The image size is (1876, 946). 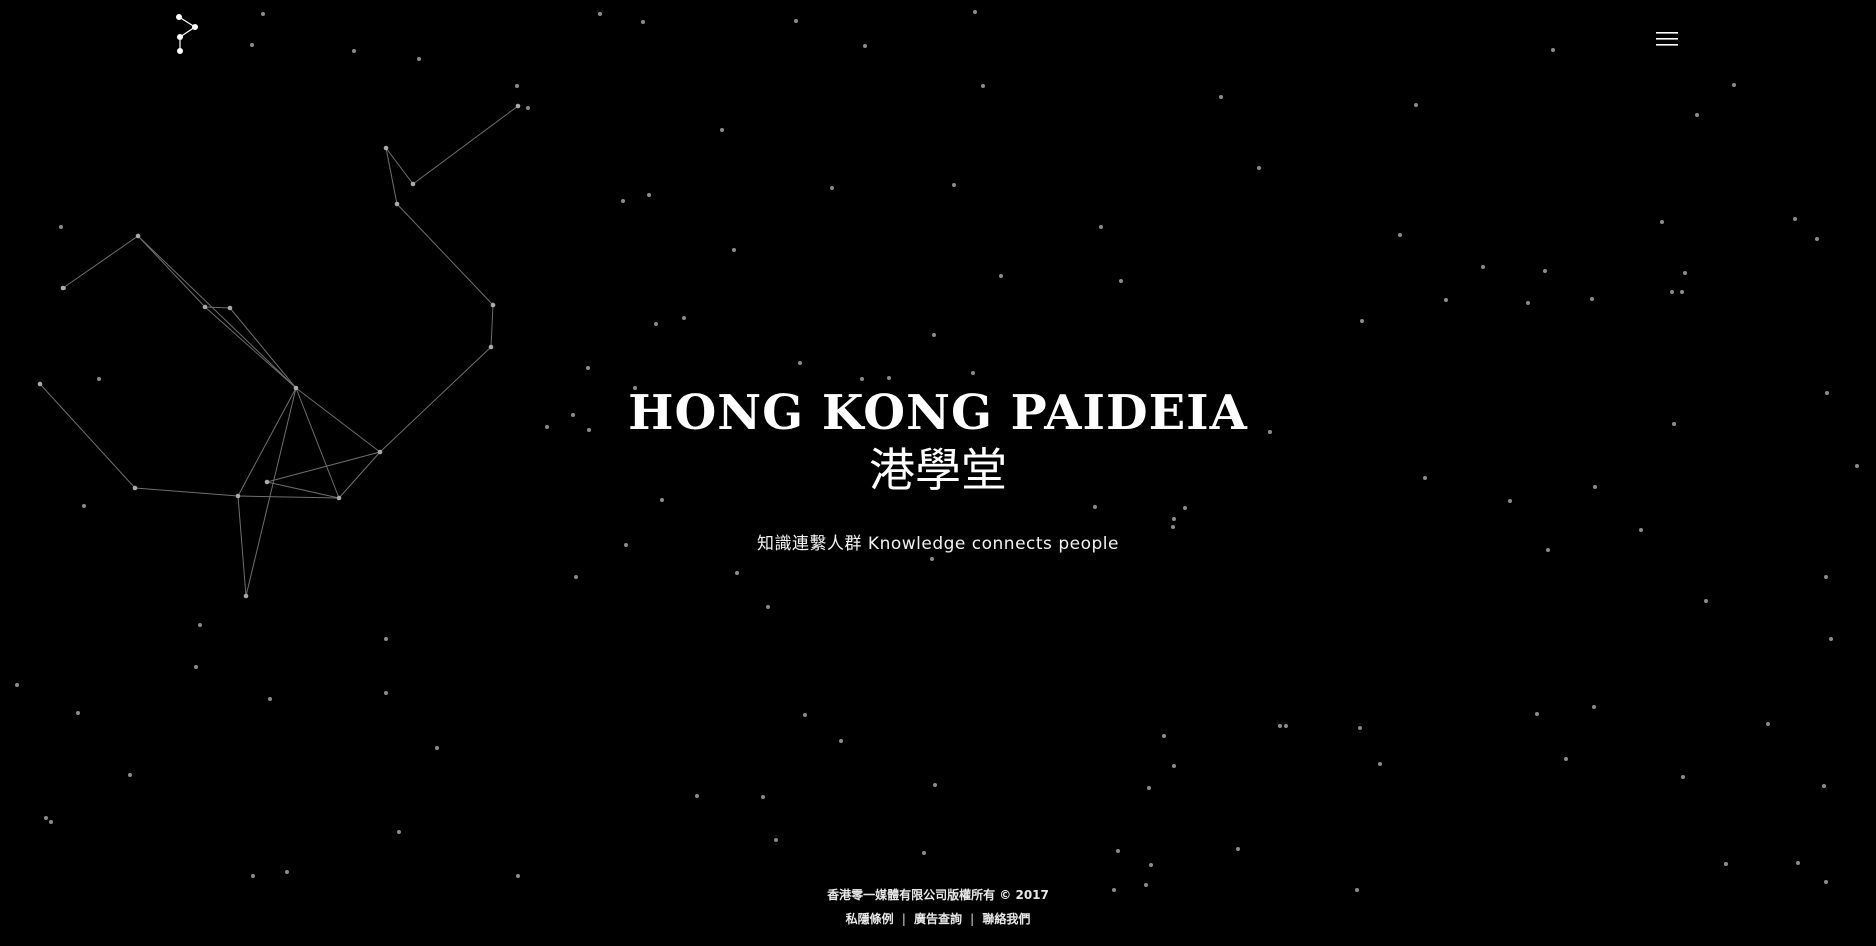 What do you see at coordinates (1006, 919) in the screenshot?
I see `contact-us-link: 聯絡我們` at bounding box center [1006, 919].